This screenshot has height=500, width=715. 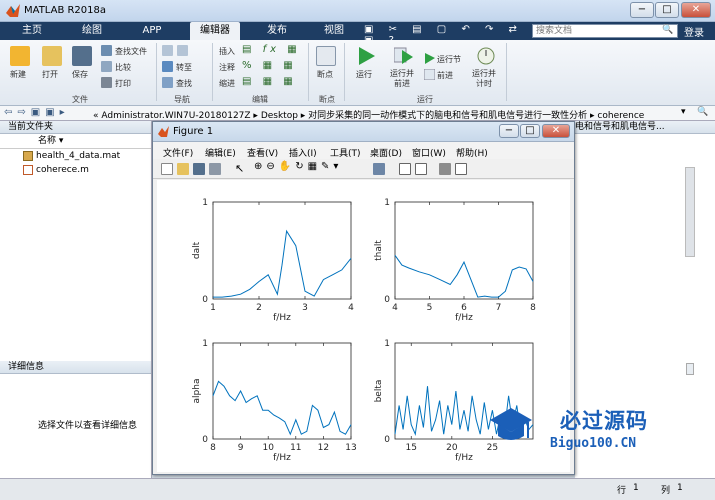 I want to click on advance-icon, so click(x=429, y=75).